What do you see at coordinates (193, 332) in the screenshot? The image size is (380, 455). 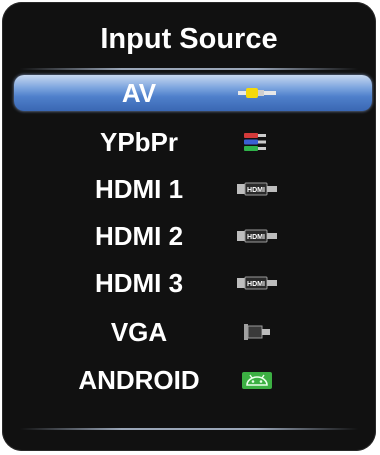 I see `source-item-vga: VGA` at bounding box center [193, 332].